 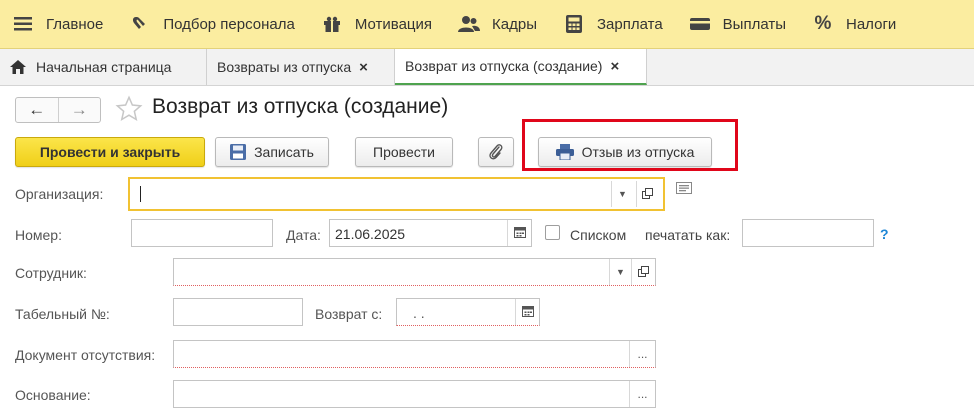 I want to click on save-button: Записать, so click(x=272, y=152).